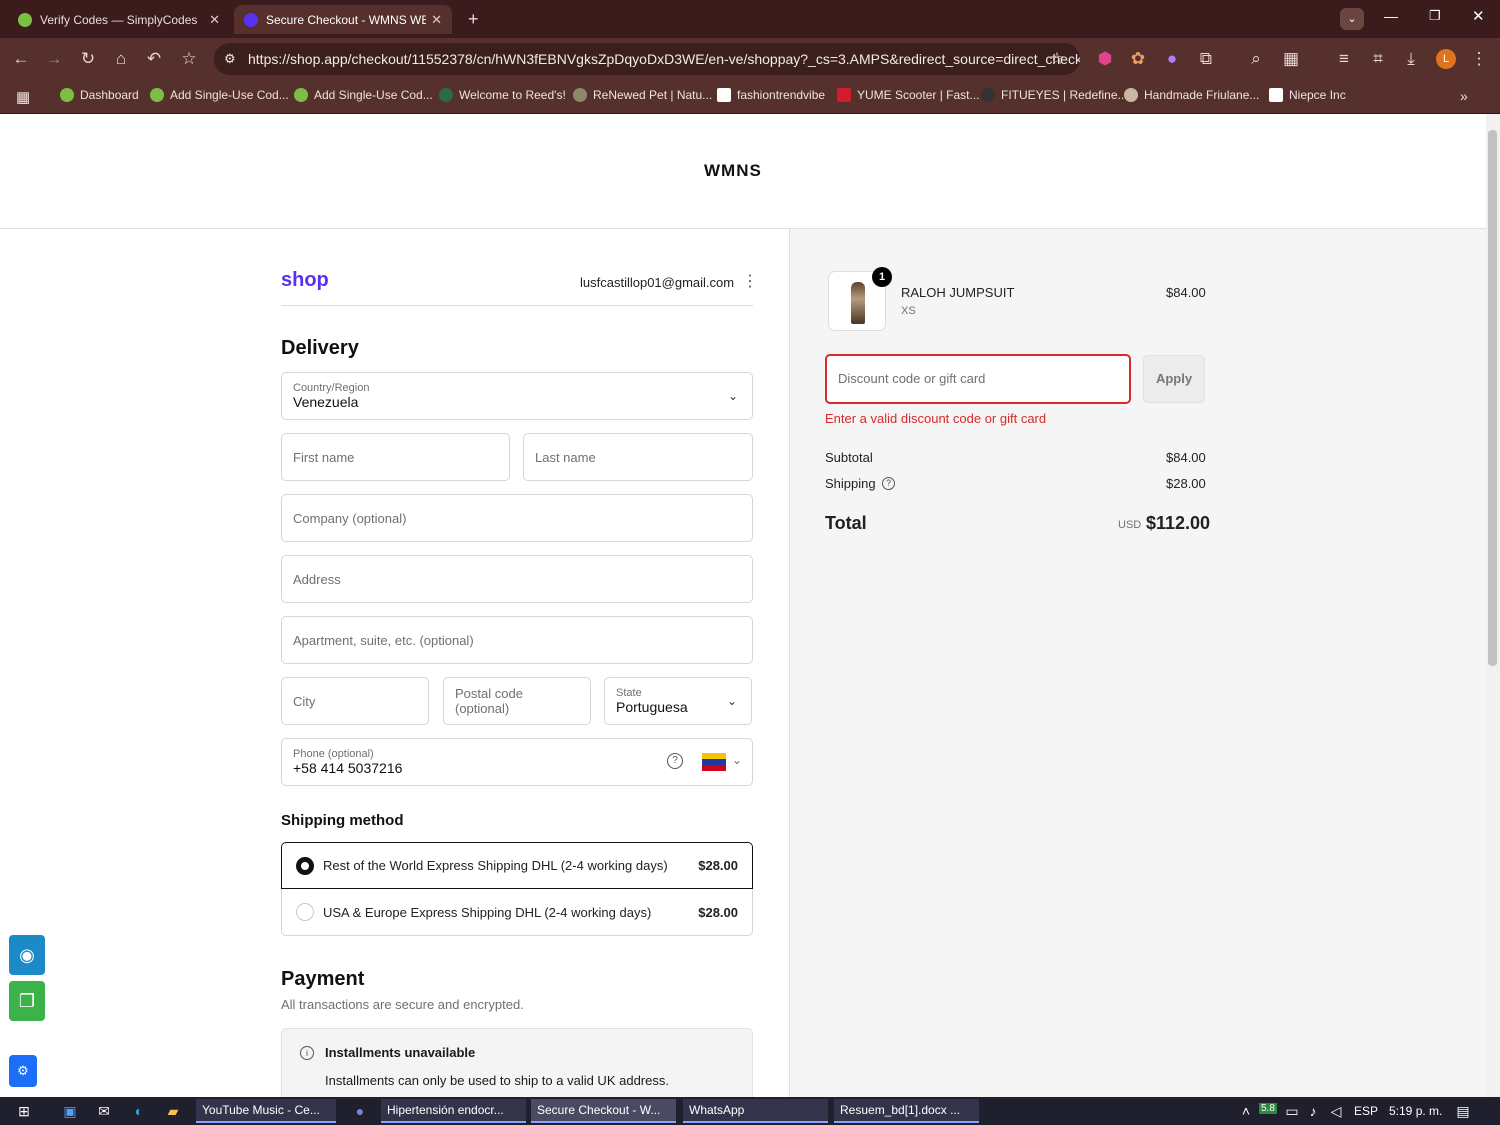 This screenshot has width=1500, height=1125. What do you see at coordinates (1464, 96) in the screenshot?
I see `more-bookmarks-icon: »` at bounding box center [1464, 96].